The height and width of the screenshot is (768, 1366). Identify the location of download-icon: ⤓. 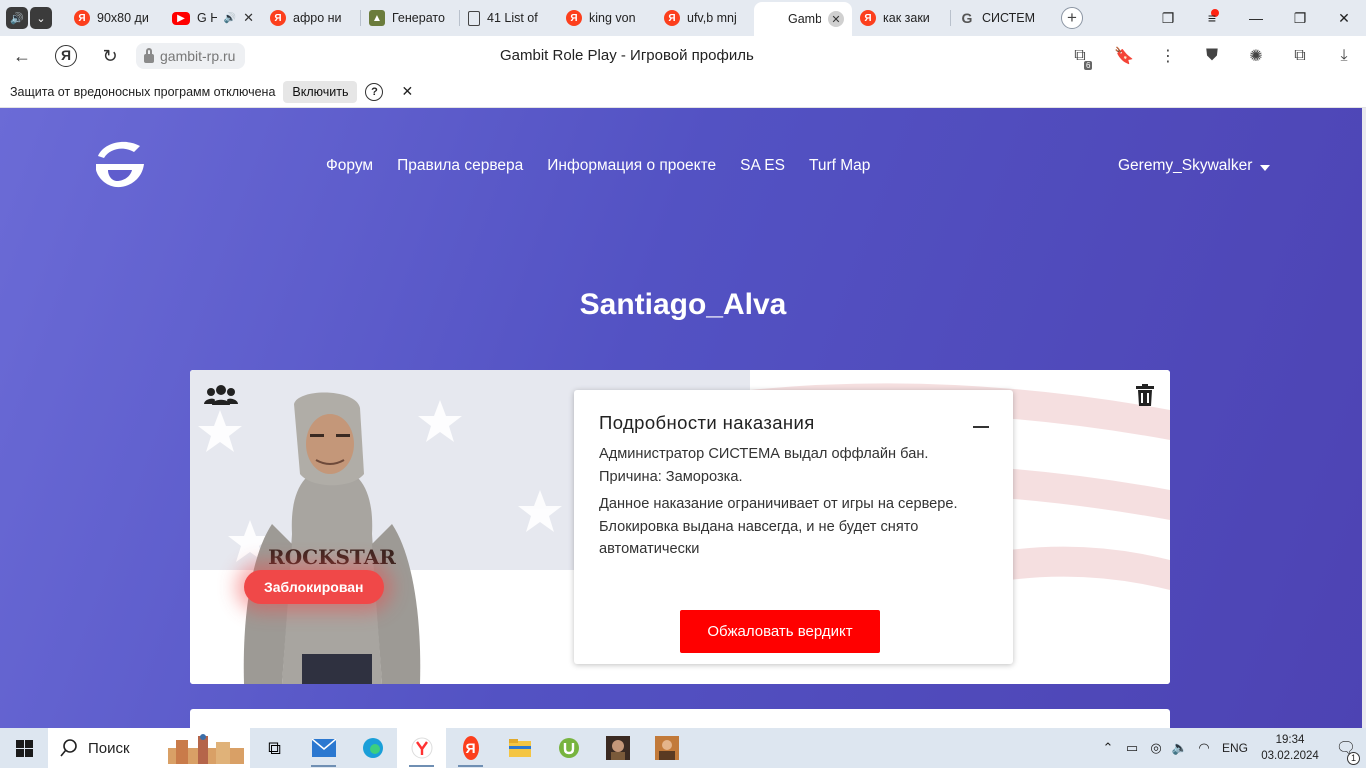
(1344, 56).